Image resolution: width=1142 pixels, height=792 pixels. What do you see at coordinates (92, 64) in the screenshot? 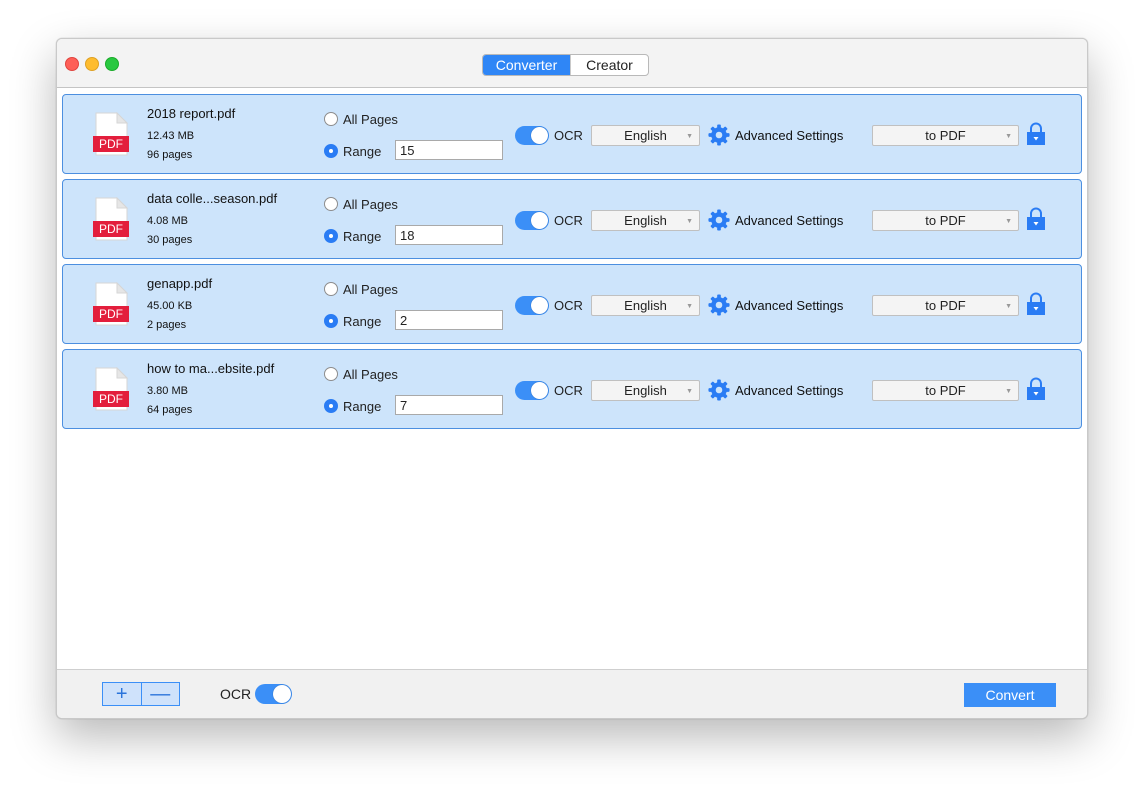
I see `minimize-window-button` at bounding box center [92, 64].